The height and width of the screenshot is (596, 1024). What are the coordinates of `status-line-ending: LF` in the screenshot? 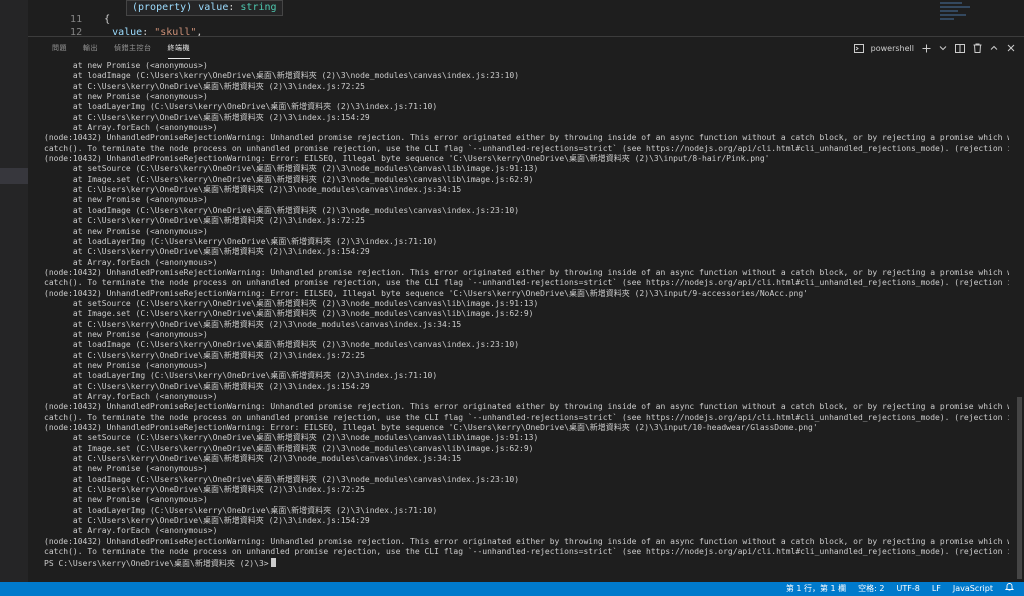 It's located at (936, 589).